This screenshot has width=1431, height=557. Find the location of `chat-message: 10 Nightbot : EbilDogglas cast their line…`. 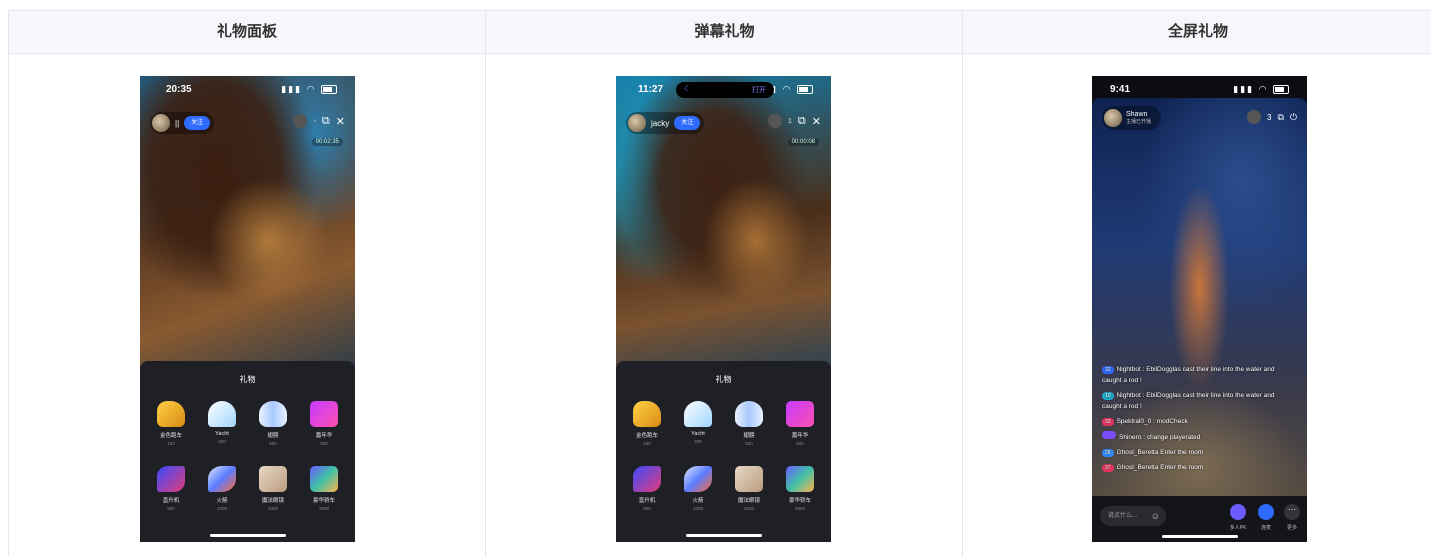

chat-message: 10 Nightbot : EbilDogglas cast their line… is located at coordinates (1188, 401).